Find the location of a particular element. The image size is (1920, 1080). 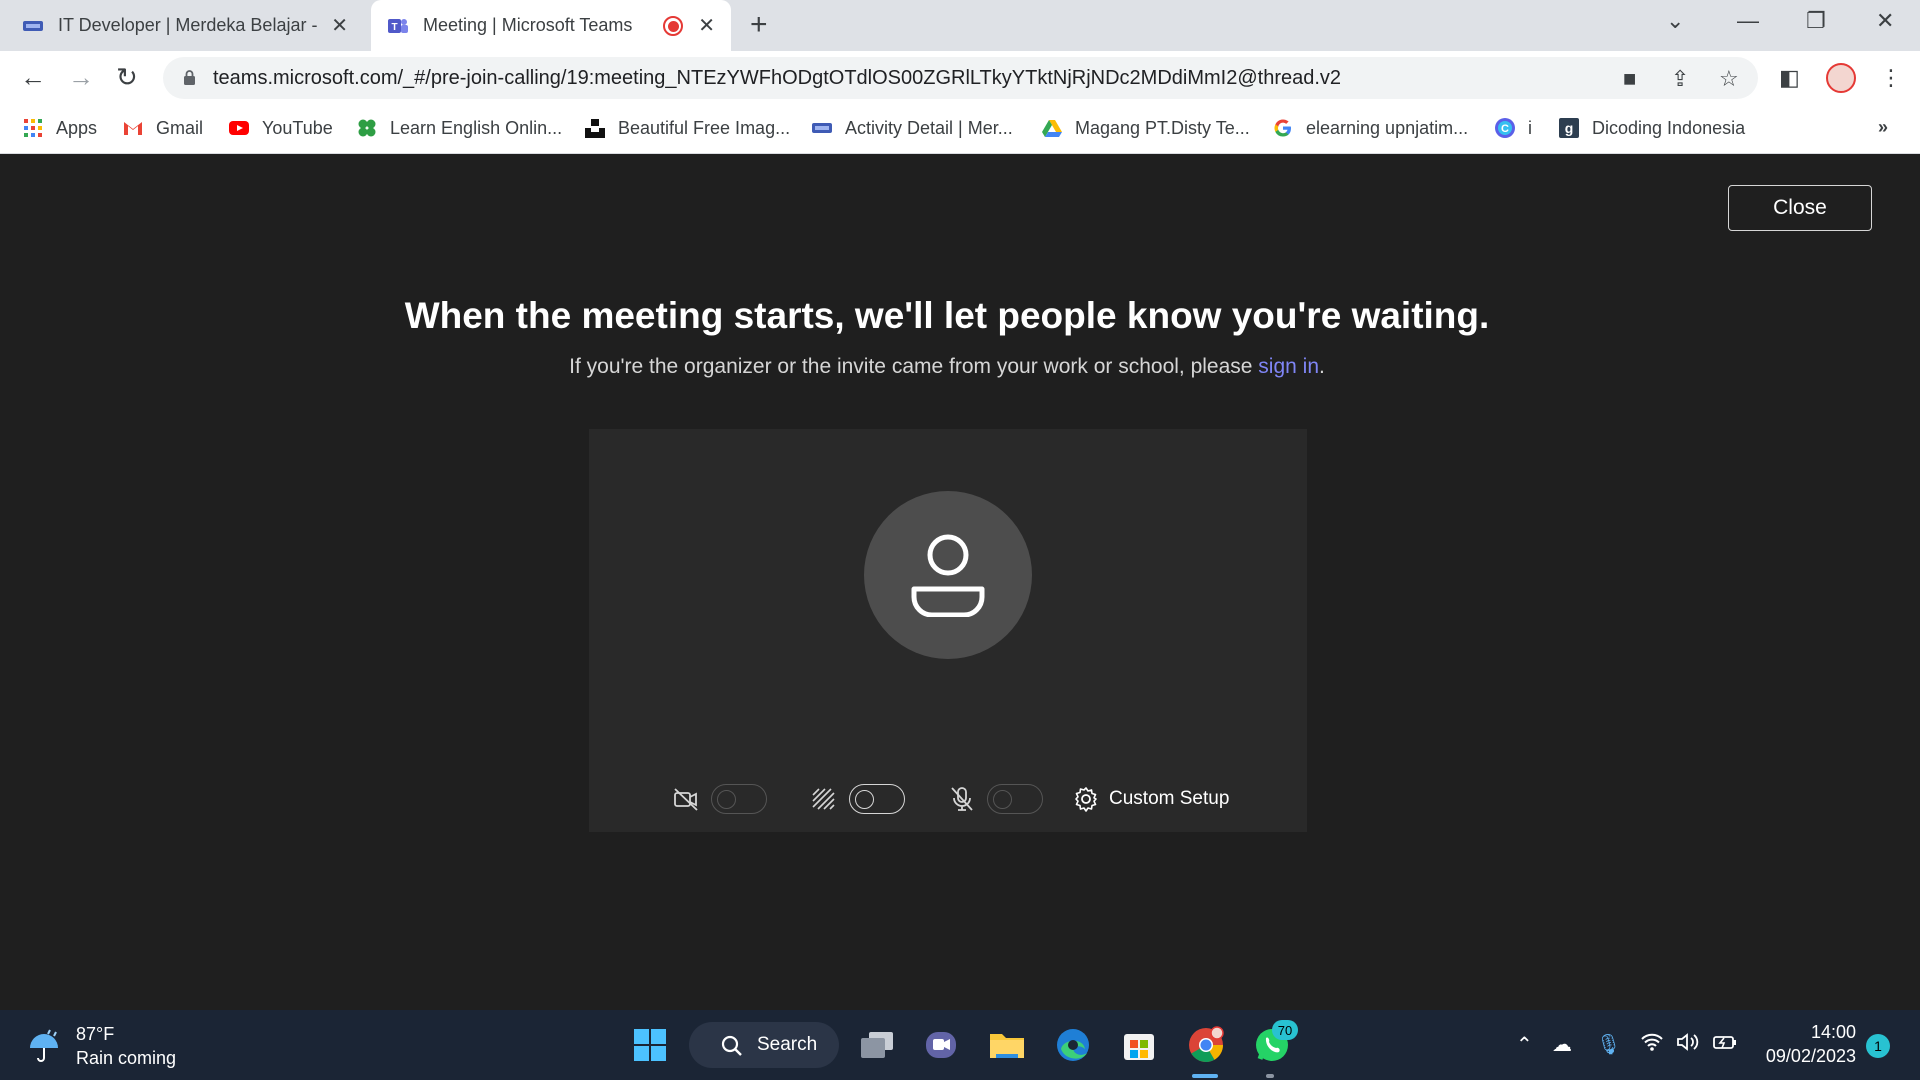

start-button is located at coordinates (650, 1045).